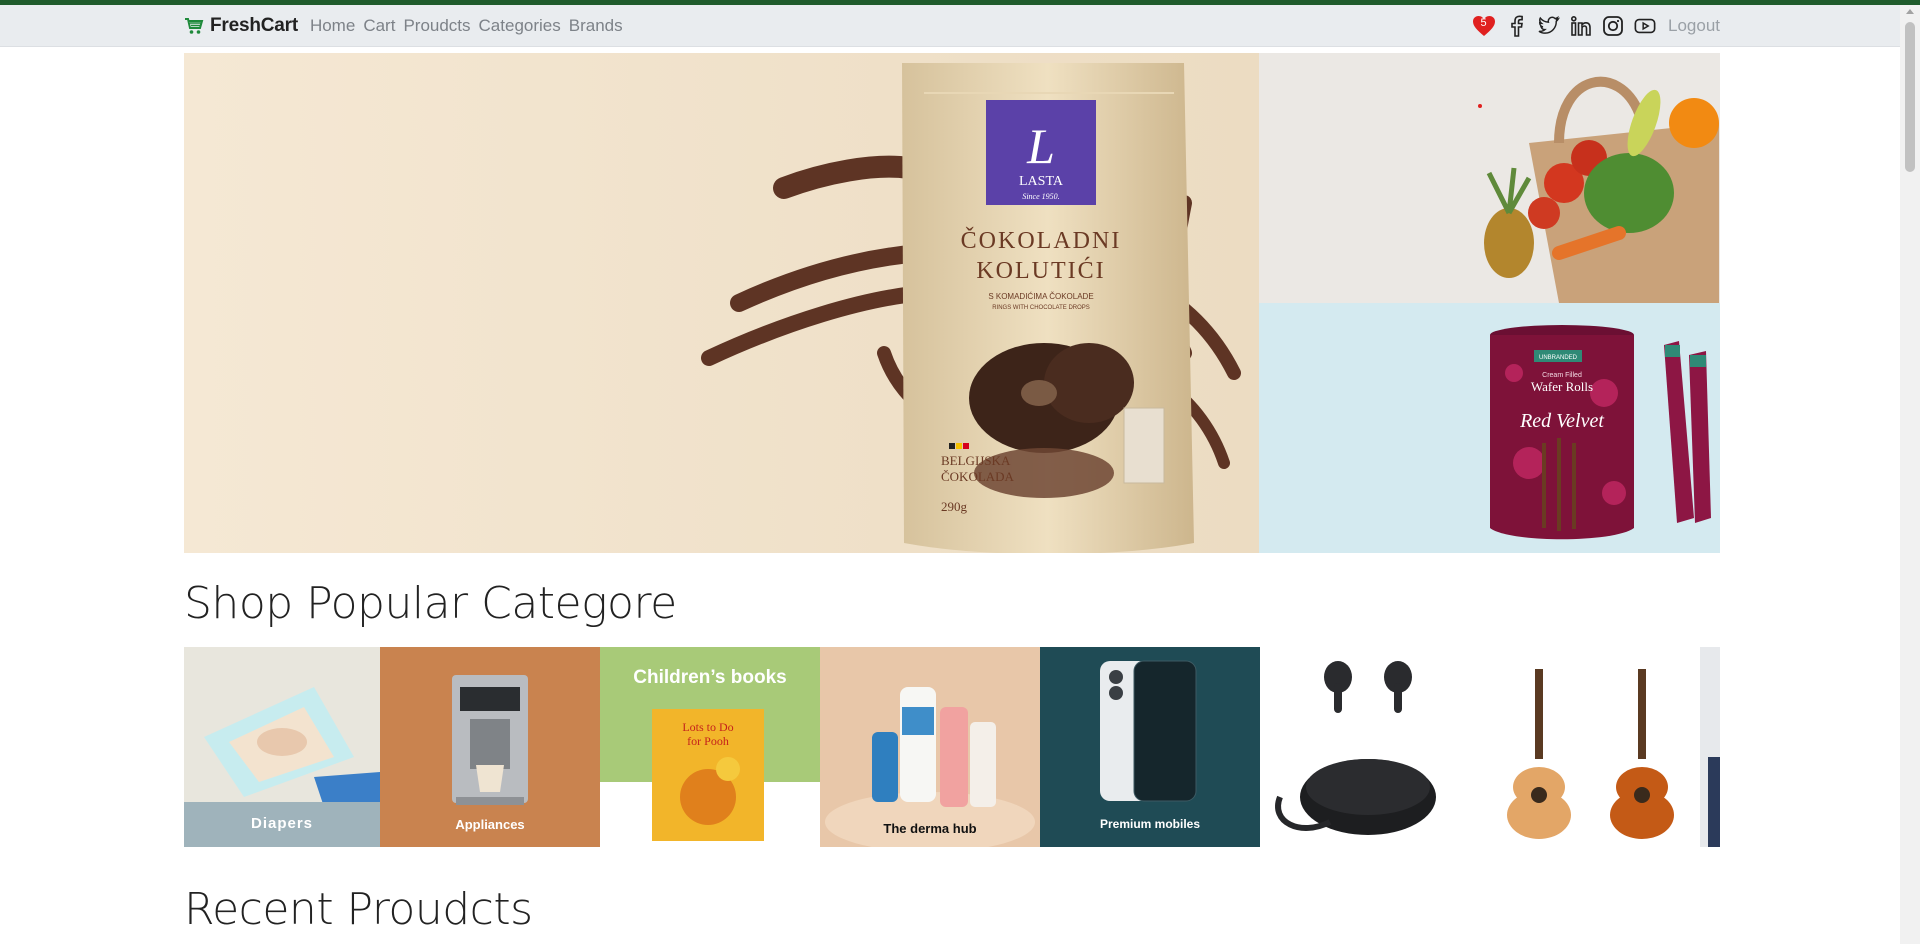 This screenshot has height=944, width=1920. I want to click on linkedin-icon, so click(1581, 26).